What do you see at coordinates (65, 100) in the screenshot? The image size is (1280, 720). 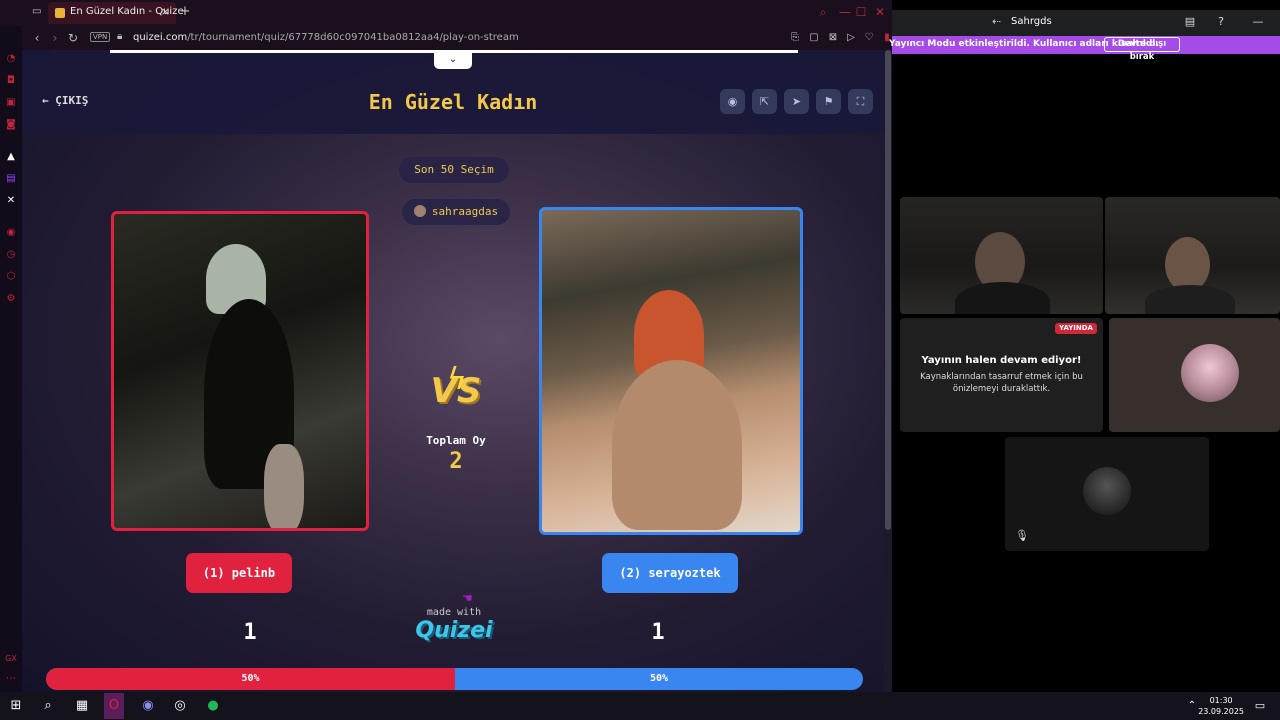 I see `exit-link: ← ÇIKIŞ` at bounding box center [65, 100].